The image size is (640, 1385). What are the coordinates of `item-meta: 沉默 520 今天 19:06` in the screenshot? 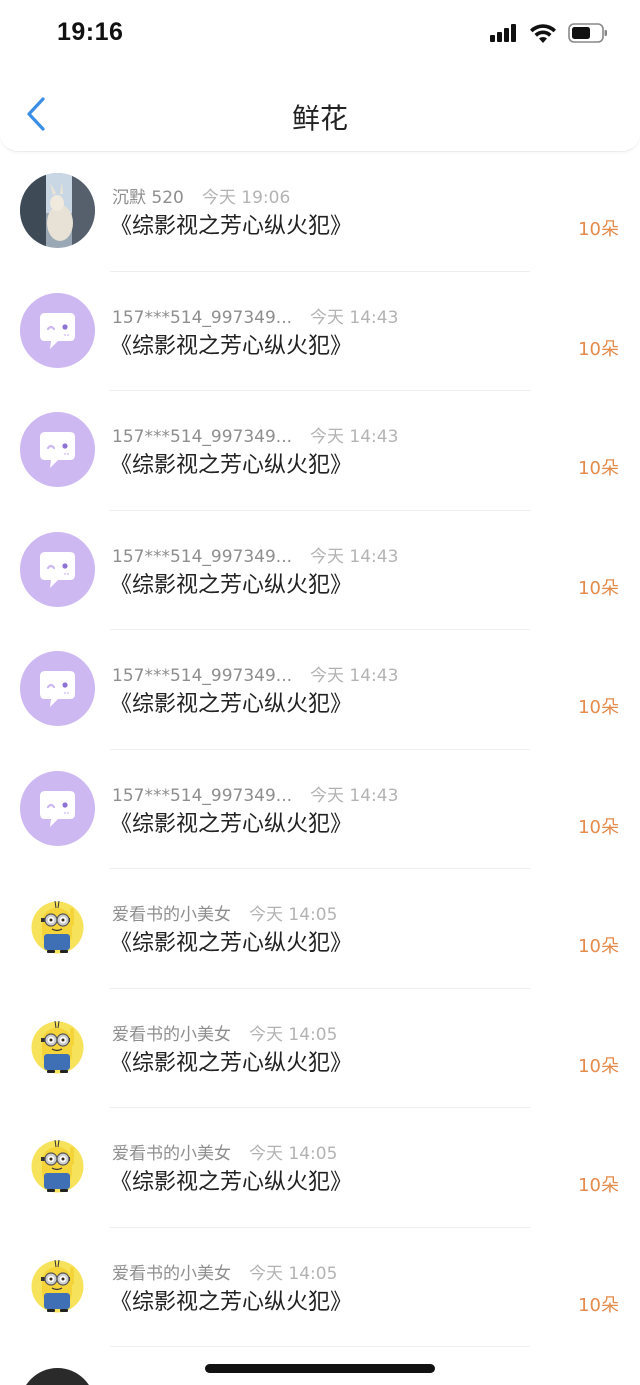 It's located at (201, 195).